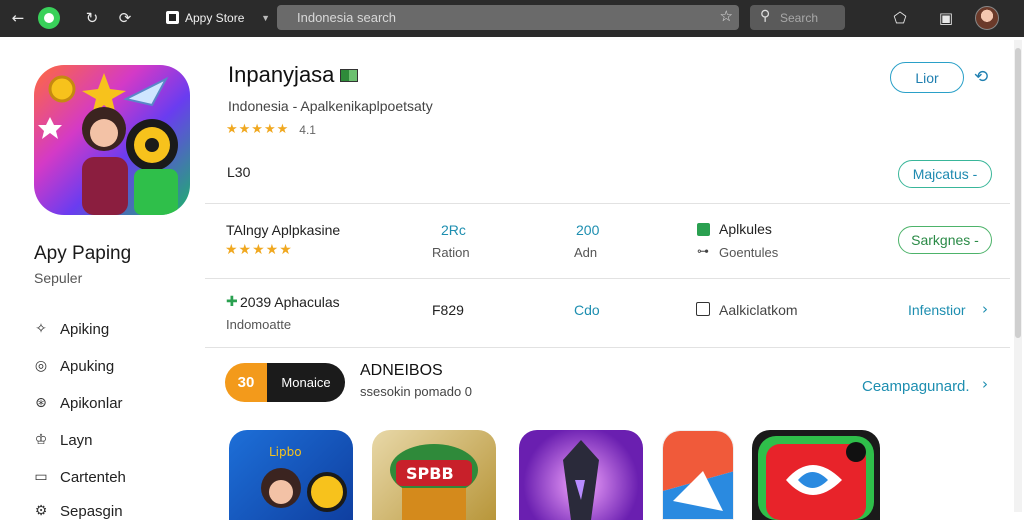 This screenshot has width=1024, height=522. I want to click on link-icon: ⊶, so click(703, 251).